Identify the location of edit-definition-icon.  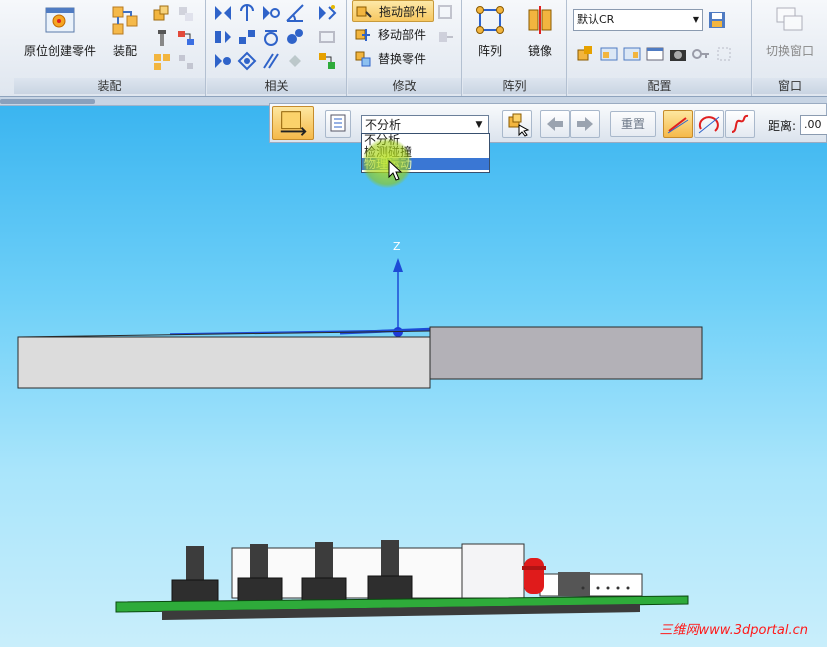
(446, 13).